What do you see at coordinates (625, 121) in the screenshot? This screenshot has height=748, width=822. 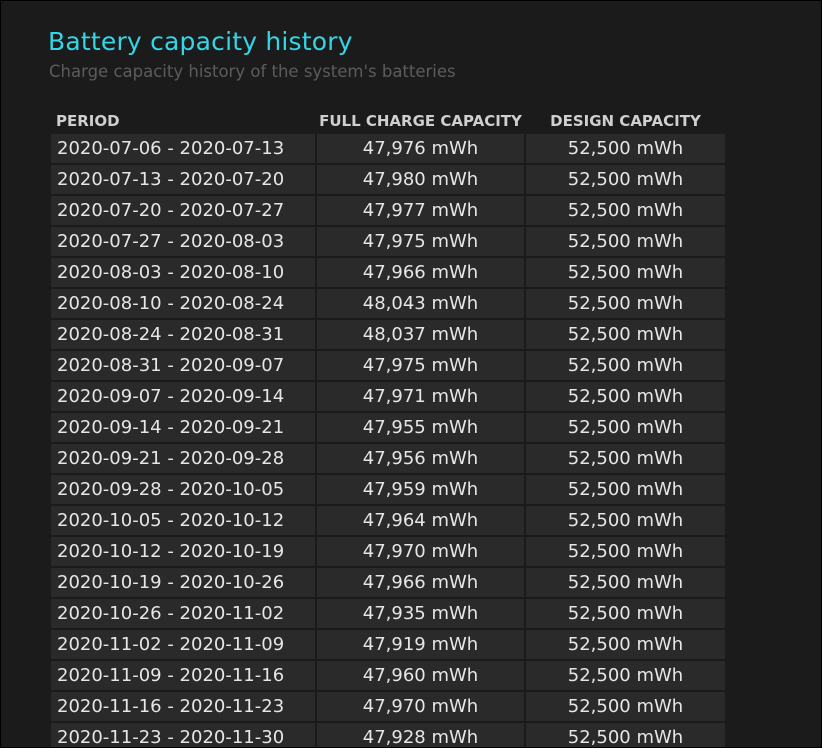 I see `column-header-design-capacity: DESIGN CAPACITY` at bounding box center [625, 121].